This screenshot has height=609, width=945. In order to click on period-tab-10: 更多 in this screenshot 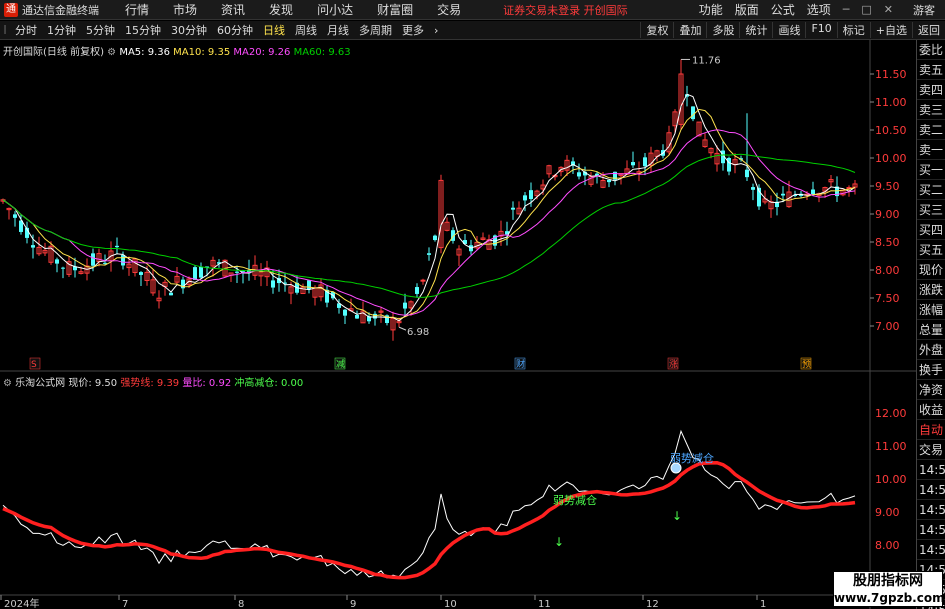, I will do `click(413, 30)`.